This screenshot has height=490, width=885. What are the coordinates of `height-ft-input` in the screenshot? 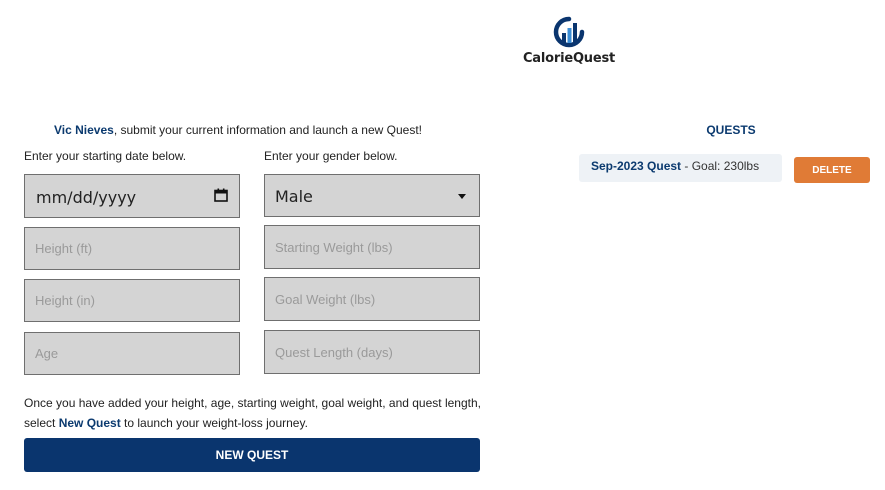 It's located at (132, 248).